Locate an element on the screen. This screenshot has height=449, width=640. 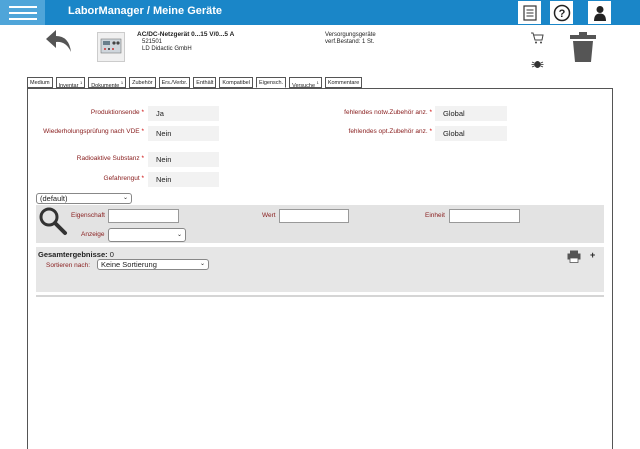
hamburger-menu-button is located at coordinates (22, 12).